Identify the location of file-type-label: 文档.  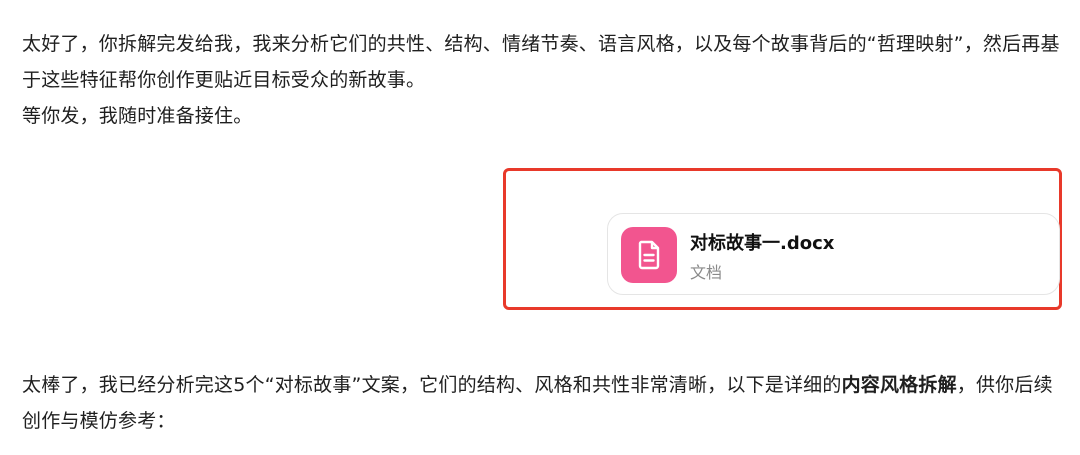
(706, 272).